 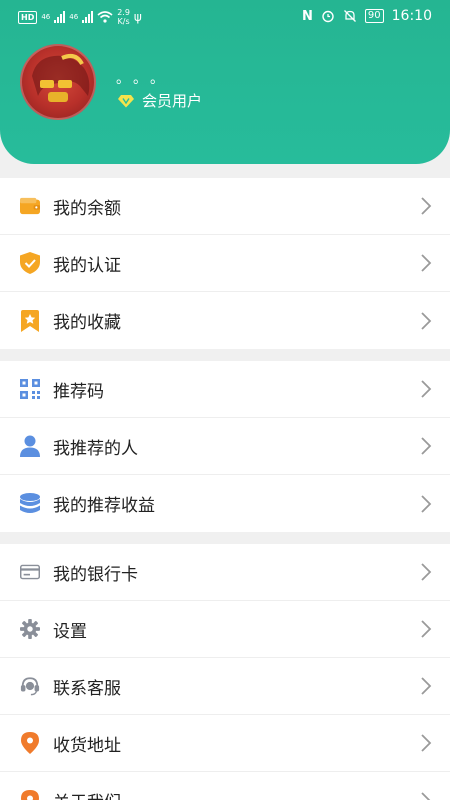 I want to click on menu-item-shipping-address: 收货地址, so click(x=225, y=743).